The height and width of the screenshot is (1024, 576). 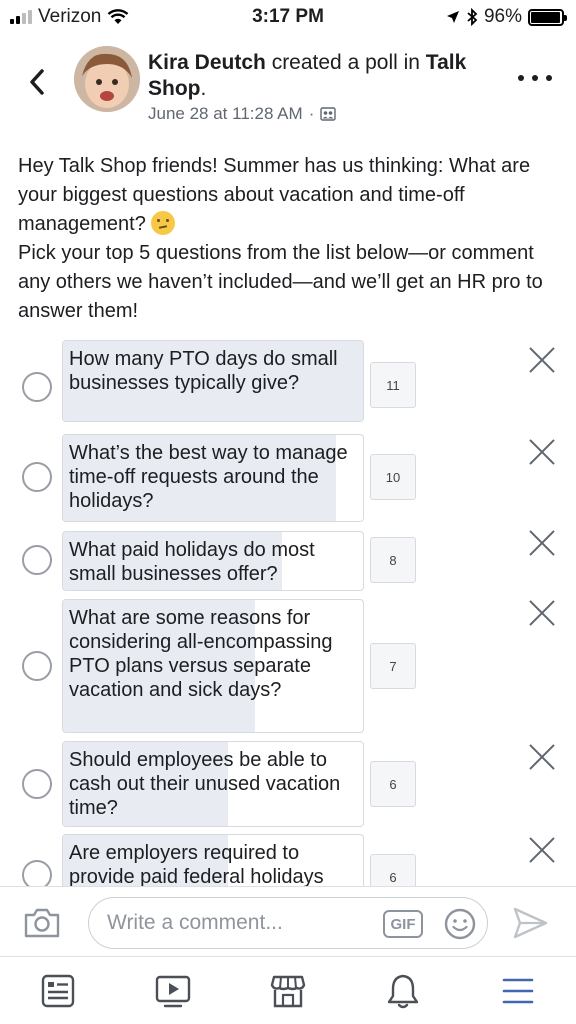 I want to click on tab-marketplace, so click(x=287, y=990).